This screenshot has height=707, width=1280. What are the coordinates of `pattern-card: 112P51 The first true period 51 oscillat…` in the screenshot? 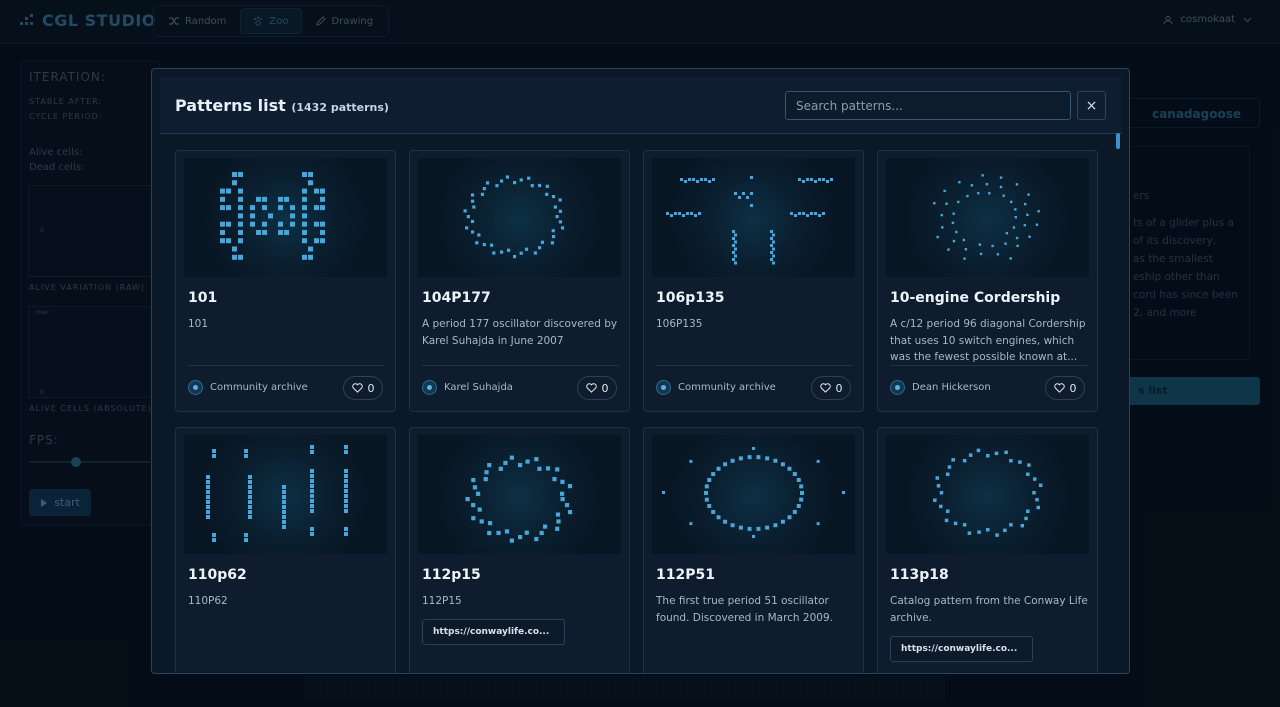 It's located at (753, 550).